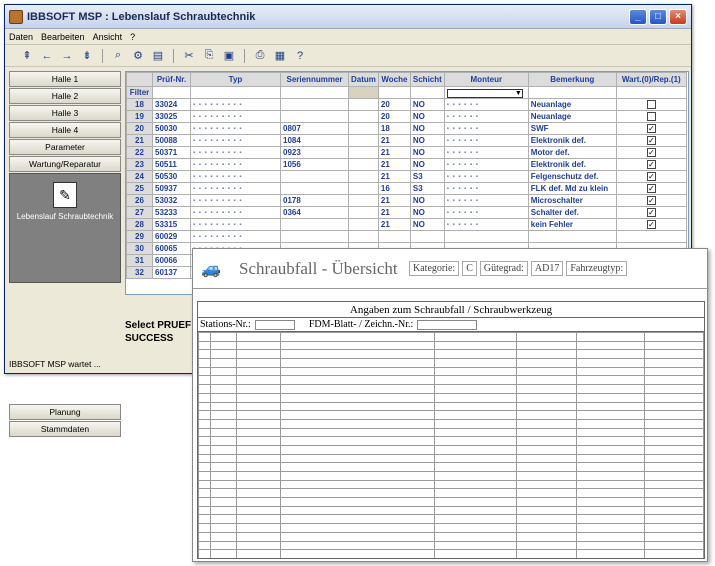 This screenshot has width=715, height=566. What do you see at coordinates (427, 79) in the screenshot?
I see `col-schicht: Schicht` at bounding box center [427, 79].